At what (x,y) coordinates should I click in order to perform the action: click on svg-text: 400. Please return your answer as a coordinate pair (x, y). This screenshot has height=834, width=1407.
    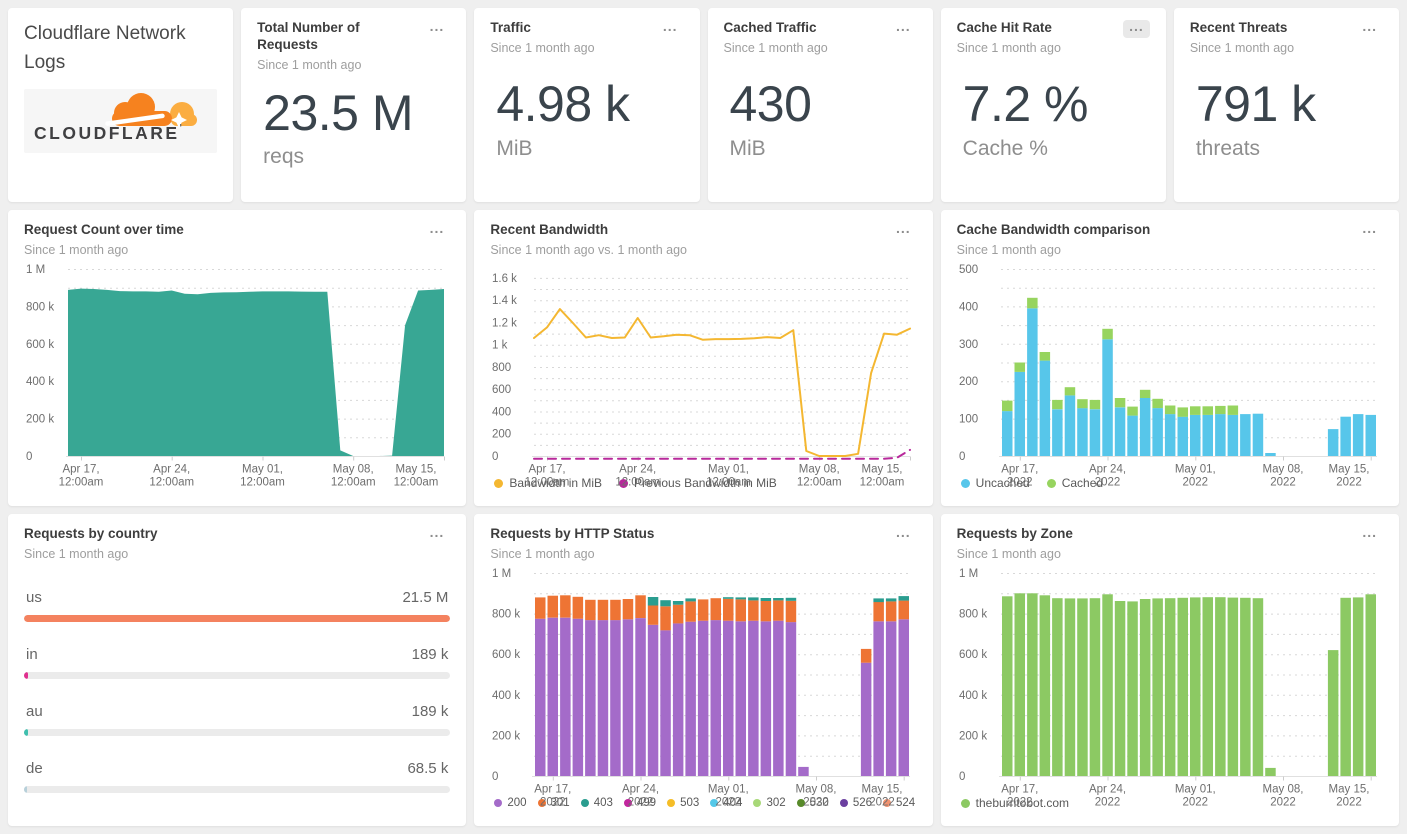
    Looking at the image, I should click on (968, 307).